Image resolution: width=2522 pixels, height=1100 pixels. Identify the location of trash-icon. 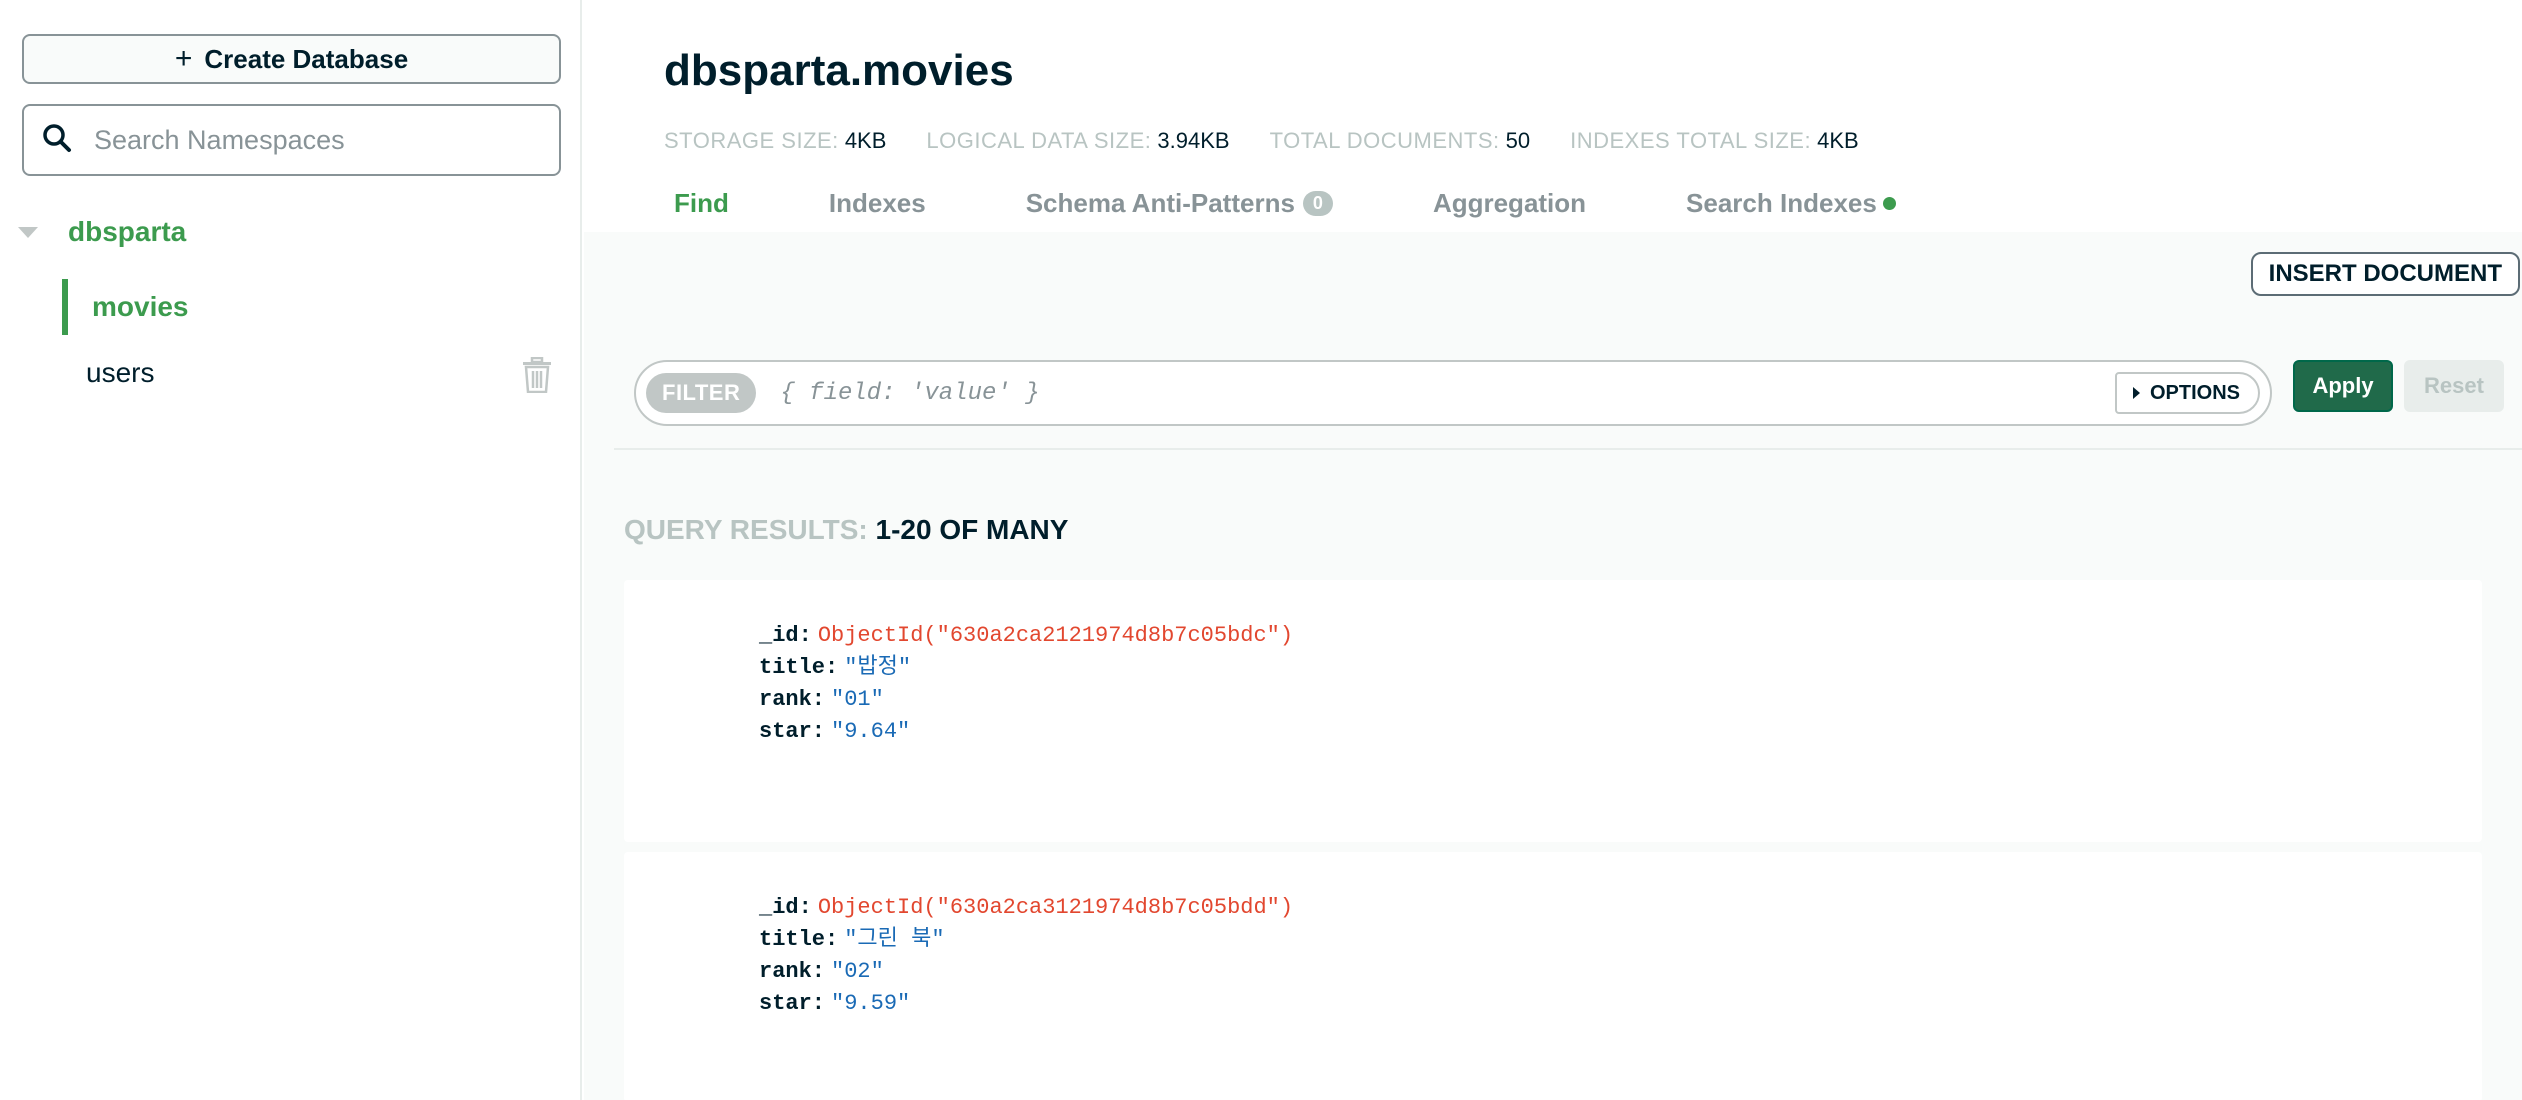
(537, 375).